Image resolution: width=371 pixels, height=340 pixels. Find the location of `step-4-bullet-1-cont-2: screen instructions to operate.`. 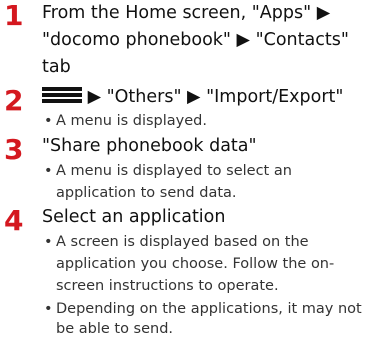

step-4-bullet-1-cont-2: screen instructions to operate. is located at coordinates (167, 286).